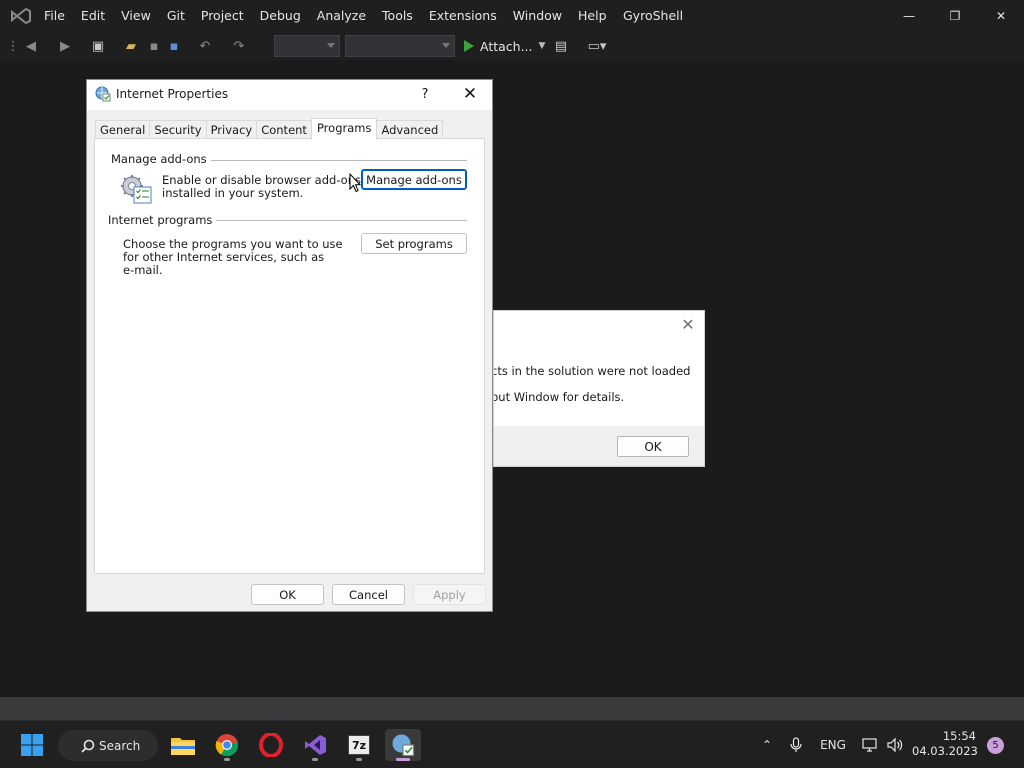  I want to click on play-icon, so click(469, 46).